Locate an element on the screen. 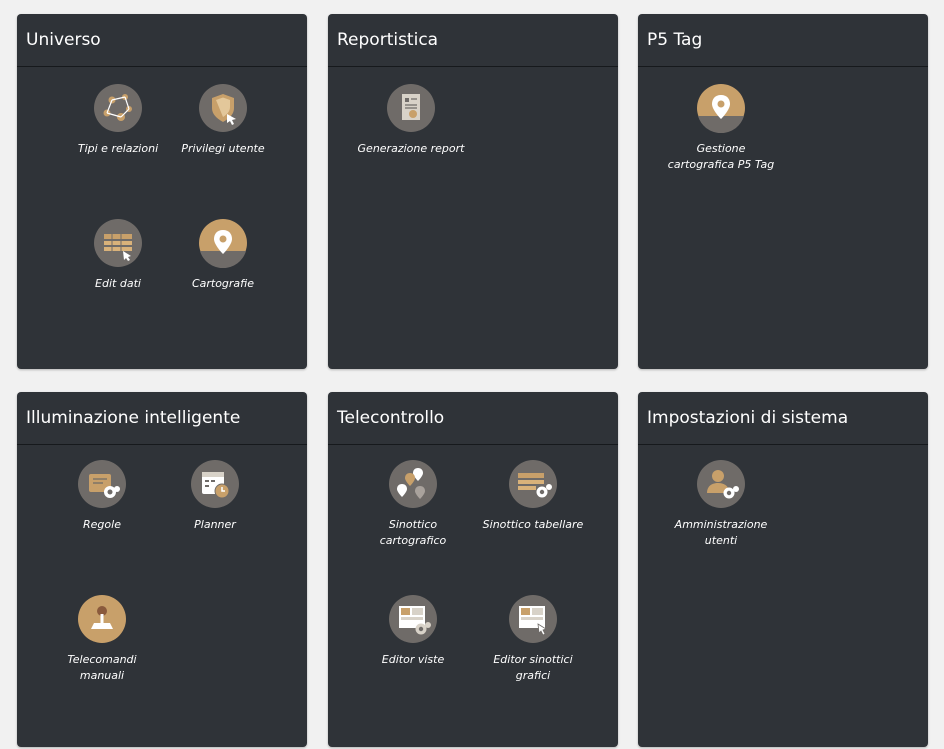  tile-editor-sinottici-grafici: Editor sinottici grafici is located at coordinates (533, 639).